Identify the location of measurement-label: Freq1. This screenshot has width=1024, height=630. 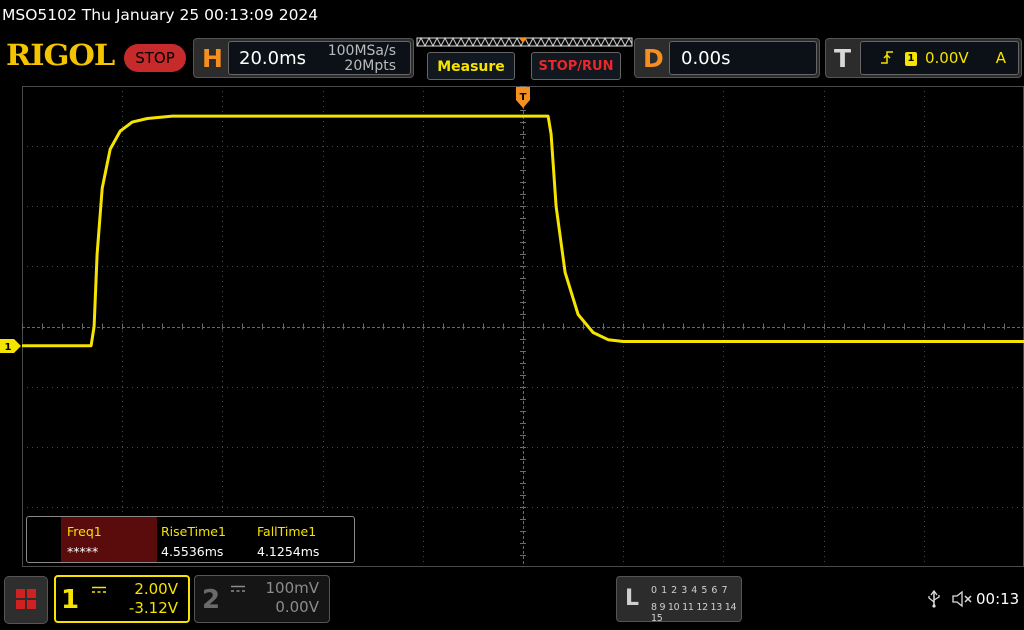
(84, 531).